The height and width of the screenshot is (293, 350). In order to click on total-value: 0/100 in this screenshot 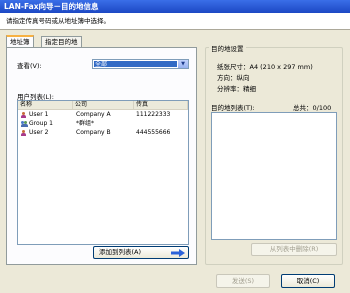, I will do `click(322, 108)`.